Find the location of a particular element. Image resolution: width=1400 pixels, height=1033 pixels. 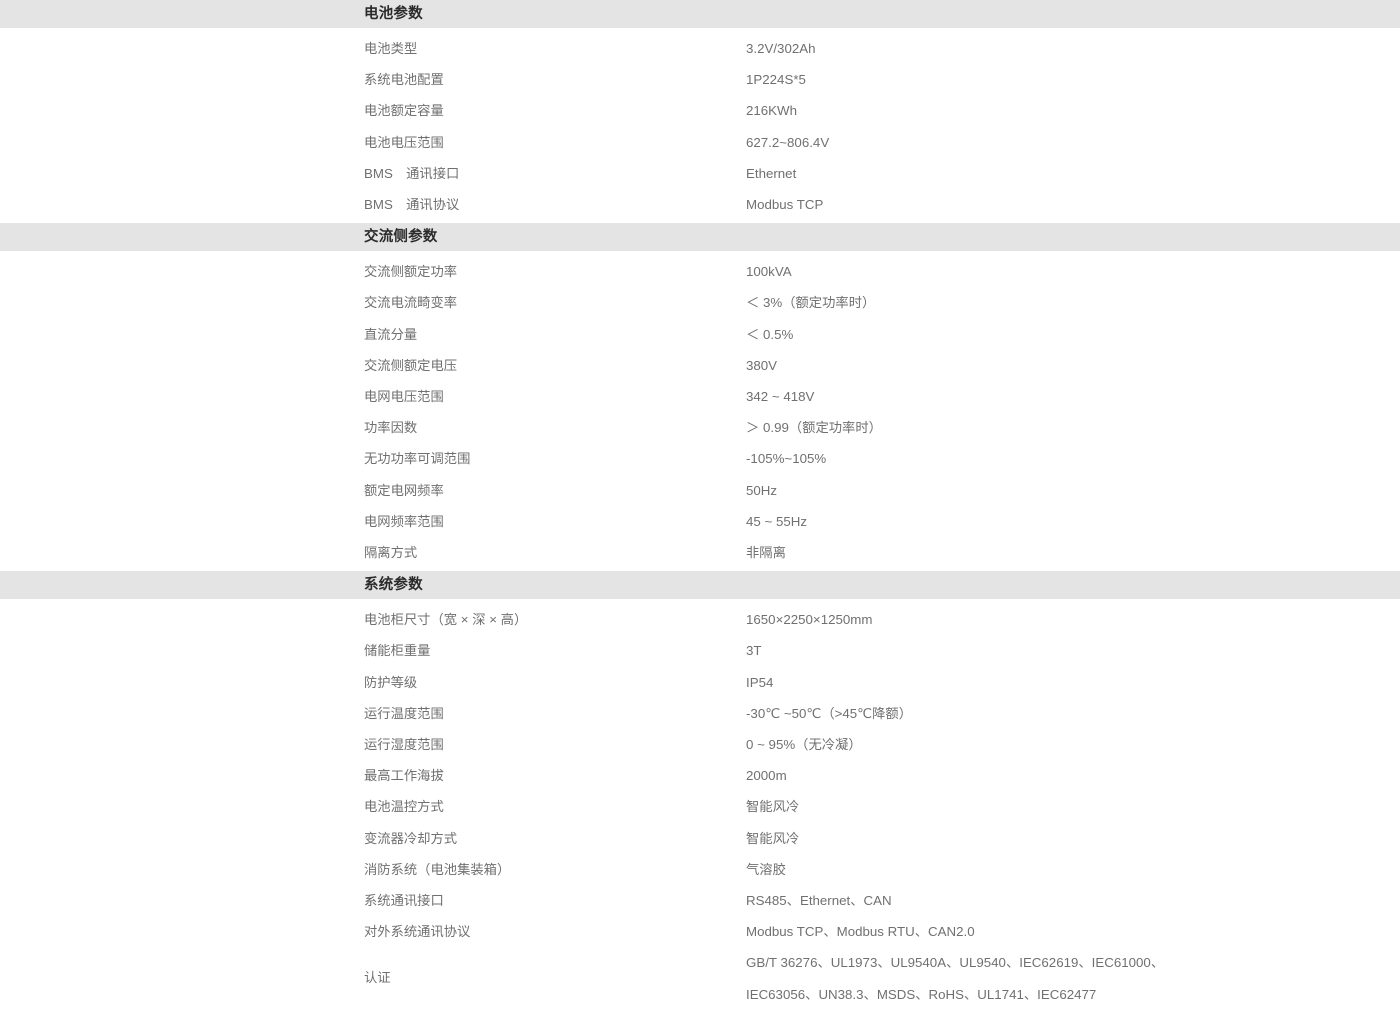

spec-value: -105%~105% is located at coordinates (786, 459).